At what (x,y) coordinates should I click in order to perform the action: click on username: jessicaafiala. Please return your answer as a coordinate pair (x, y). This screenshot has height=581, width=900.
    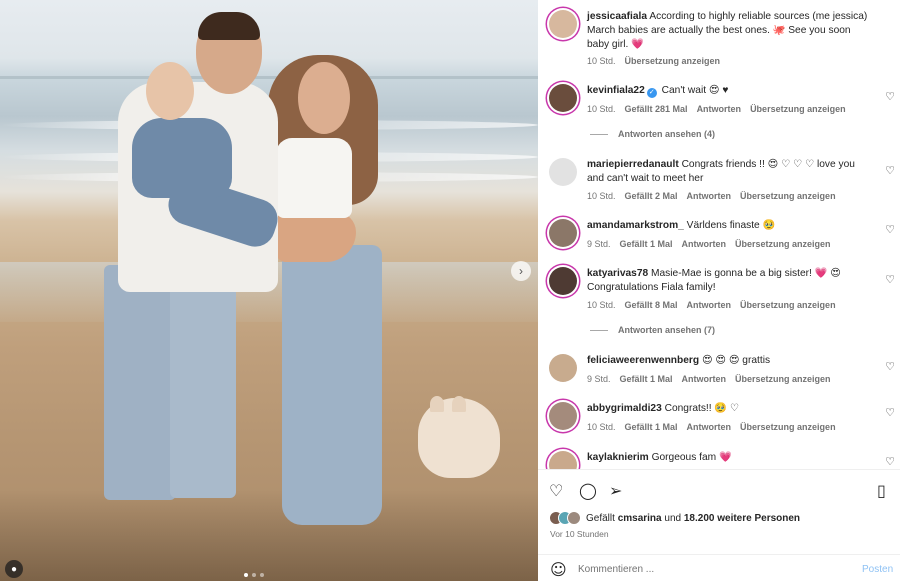
    Looking at the image, I should click on (617, 16).